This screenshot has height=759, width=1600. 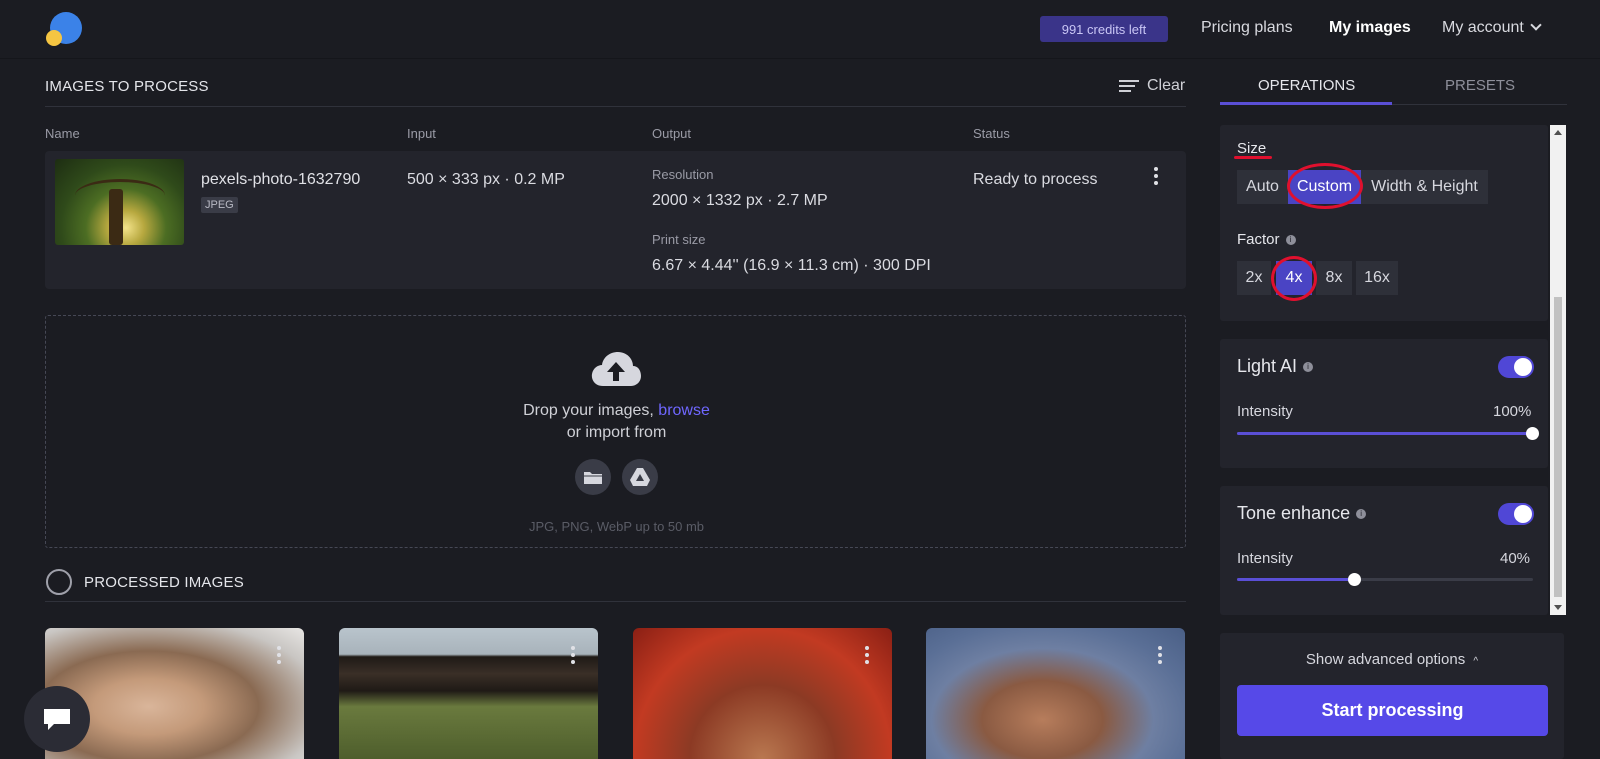 I want to click on chevron-up-icon: ^, so click(x=1476, y=661).